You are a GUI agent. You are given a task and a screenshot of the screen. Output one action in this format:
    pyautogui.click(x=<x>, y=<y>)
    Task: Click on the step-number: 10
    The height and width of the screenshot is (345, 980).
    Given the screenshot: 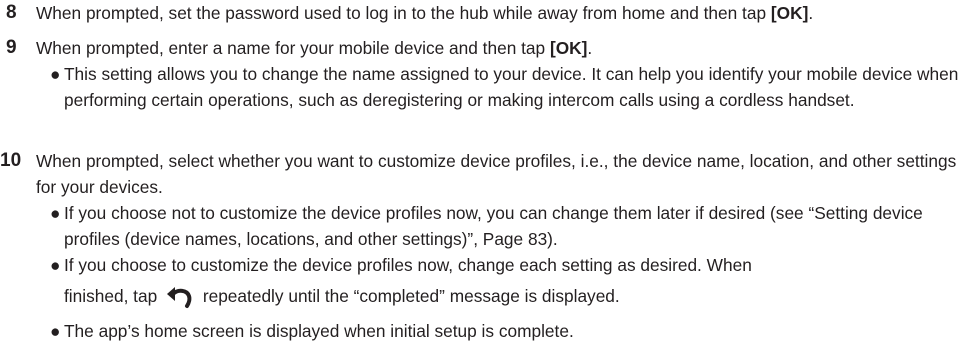 What is the action you would take?
    pyautogui.click(x=11, y=160)
    